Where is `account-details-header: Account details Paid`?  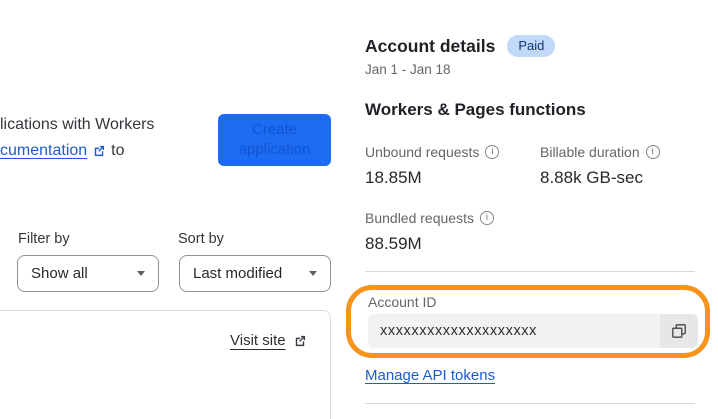 account-details-header: Account details Paid is located at coordinates (460, 46).